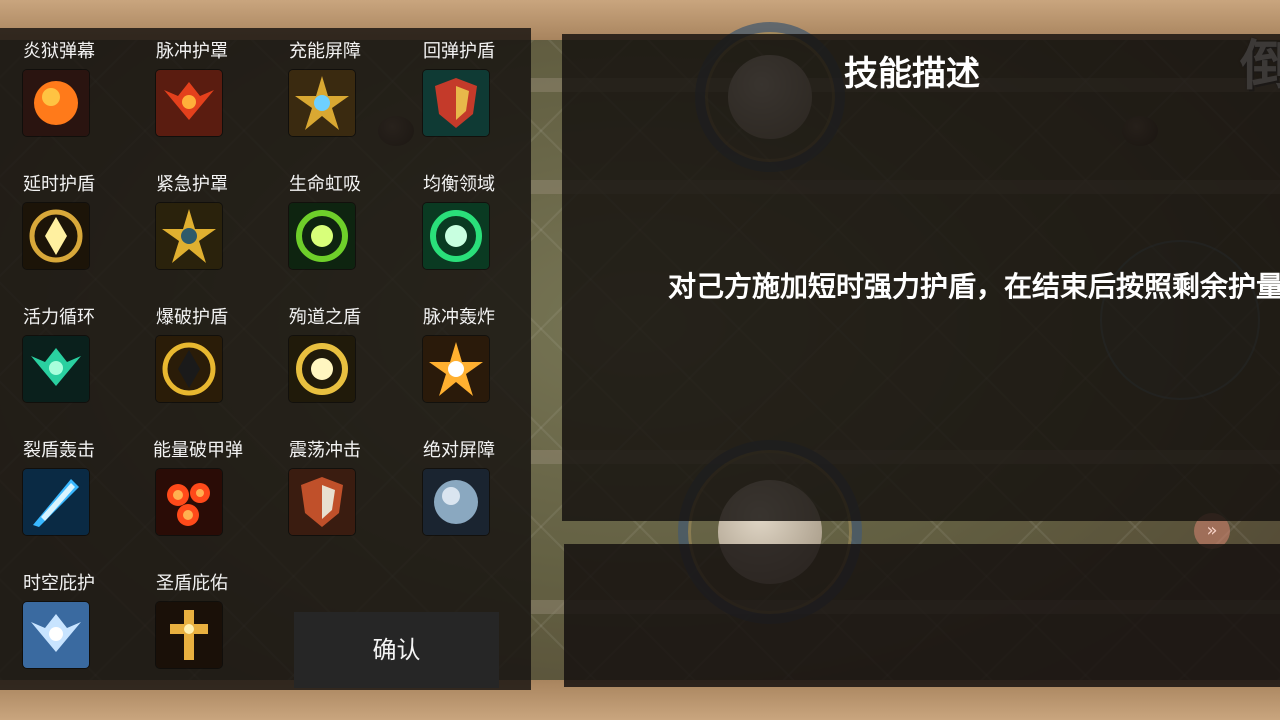 The width and height of the screenshot is (1280, 720). I want to click on skill-item: 裂盾轰击, so click(83, 489).